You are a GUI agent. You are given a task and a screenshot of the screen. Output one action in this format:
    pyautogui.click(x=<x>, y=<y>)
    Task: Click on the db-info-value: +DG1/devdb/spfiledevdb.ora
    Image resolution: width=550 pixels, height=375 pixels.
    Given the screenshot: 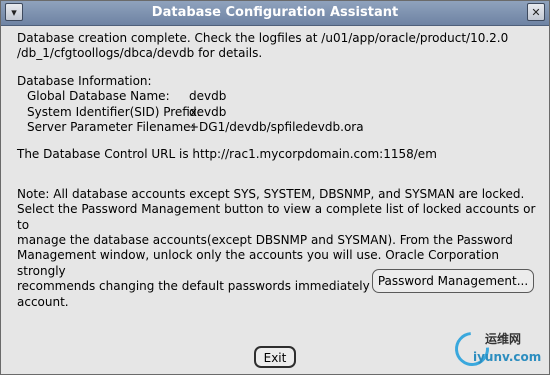 What is the action you would take?
    pyautogui.click(x=276, y=127)
    